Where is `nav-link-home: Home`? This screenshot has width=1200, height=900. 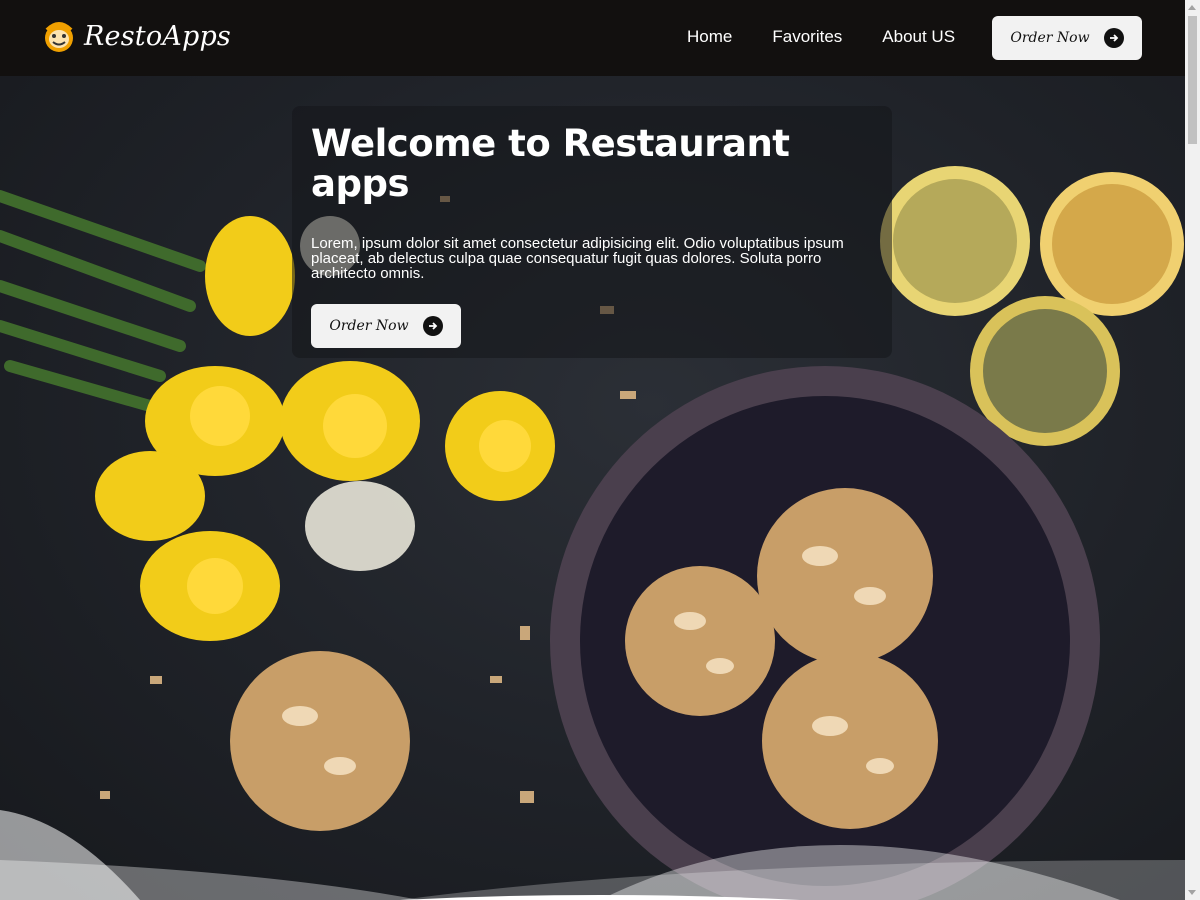 nav-link-home: Home is located at coordinates (709, 37).